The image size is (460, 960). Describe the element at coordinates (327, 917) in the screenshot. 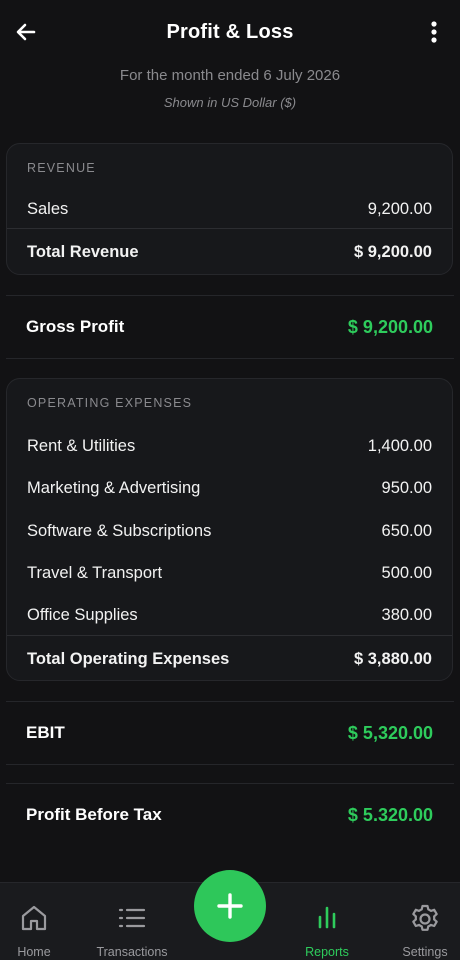

I see `bar-chart-icon` at that location.